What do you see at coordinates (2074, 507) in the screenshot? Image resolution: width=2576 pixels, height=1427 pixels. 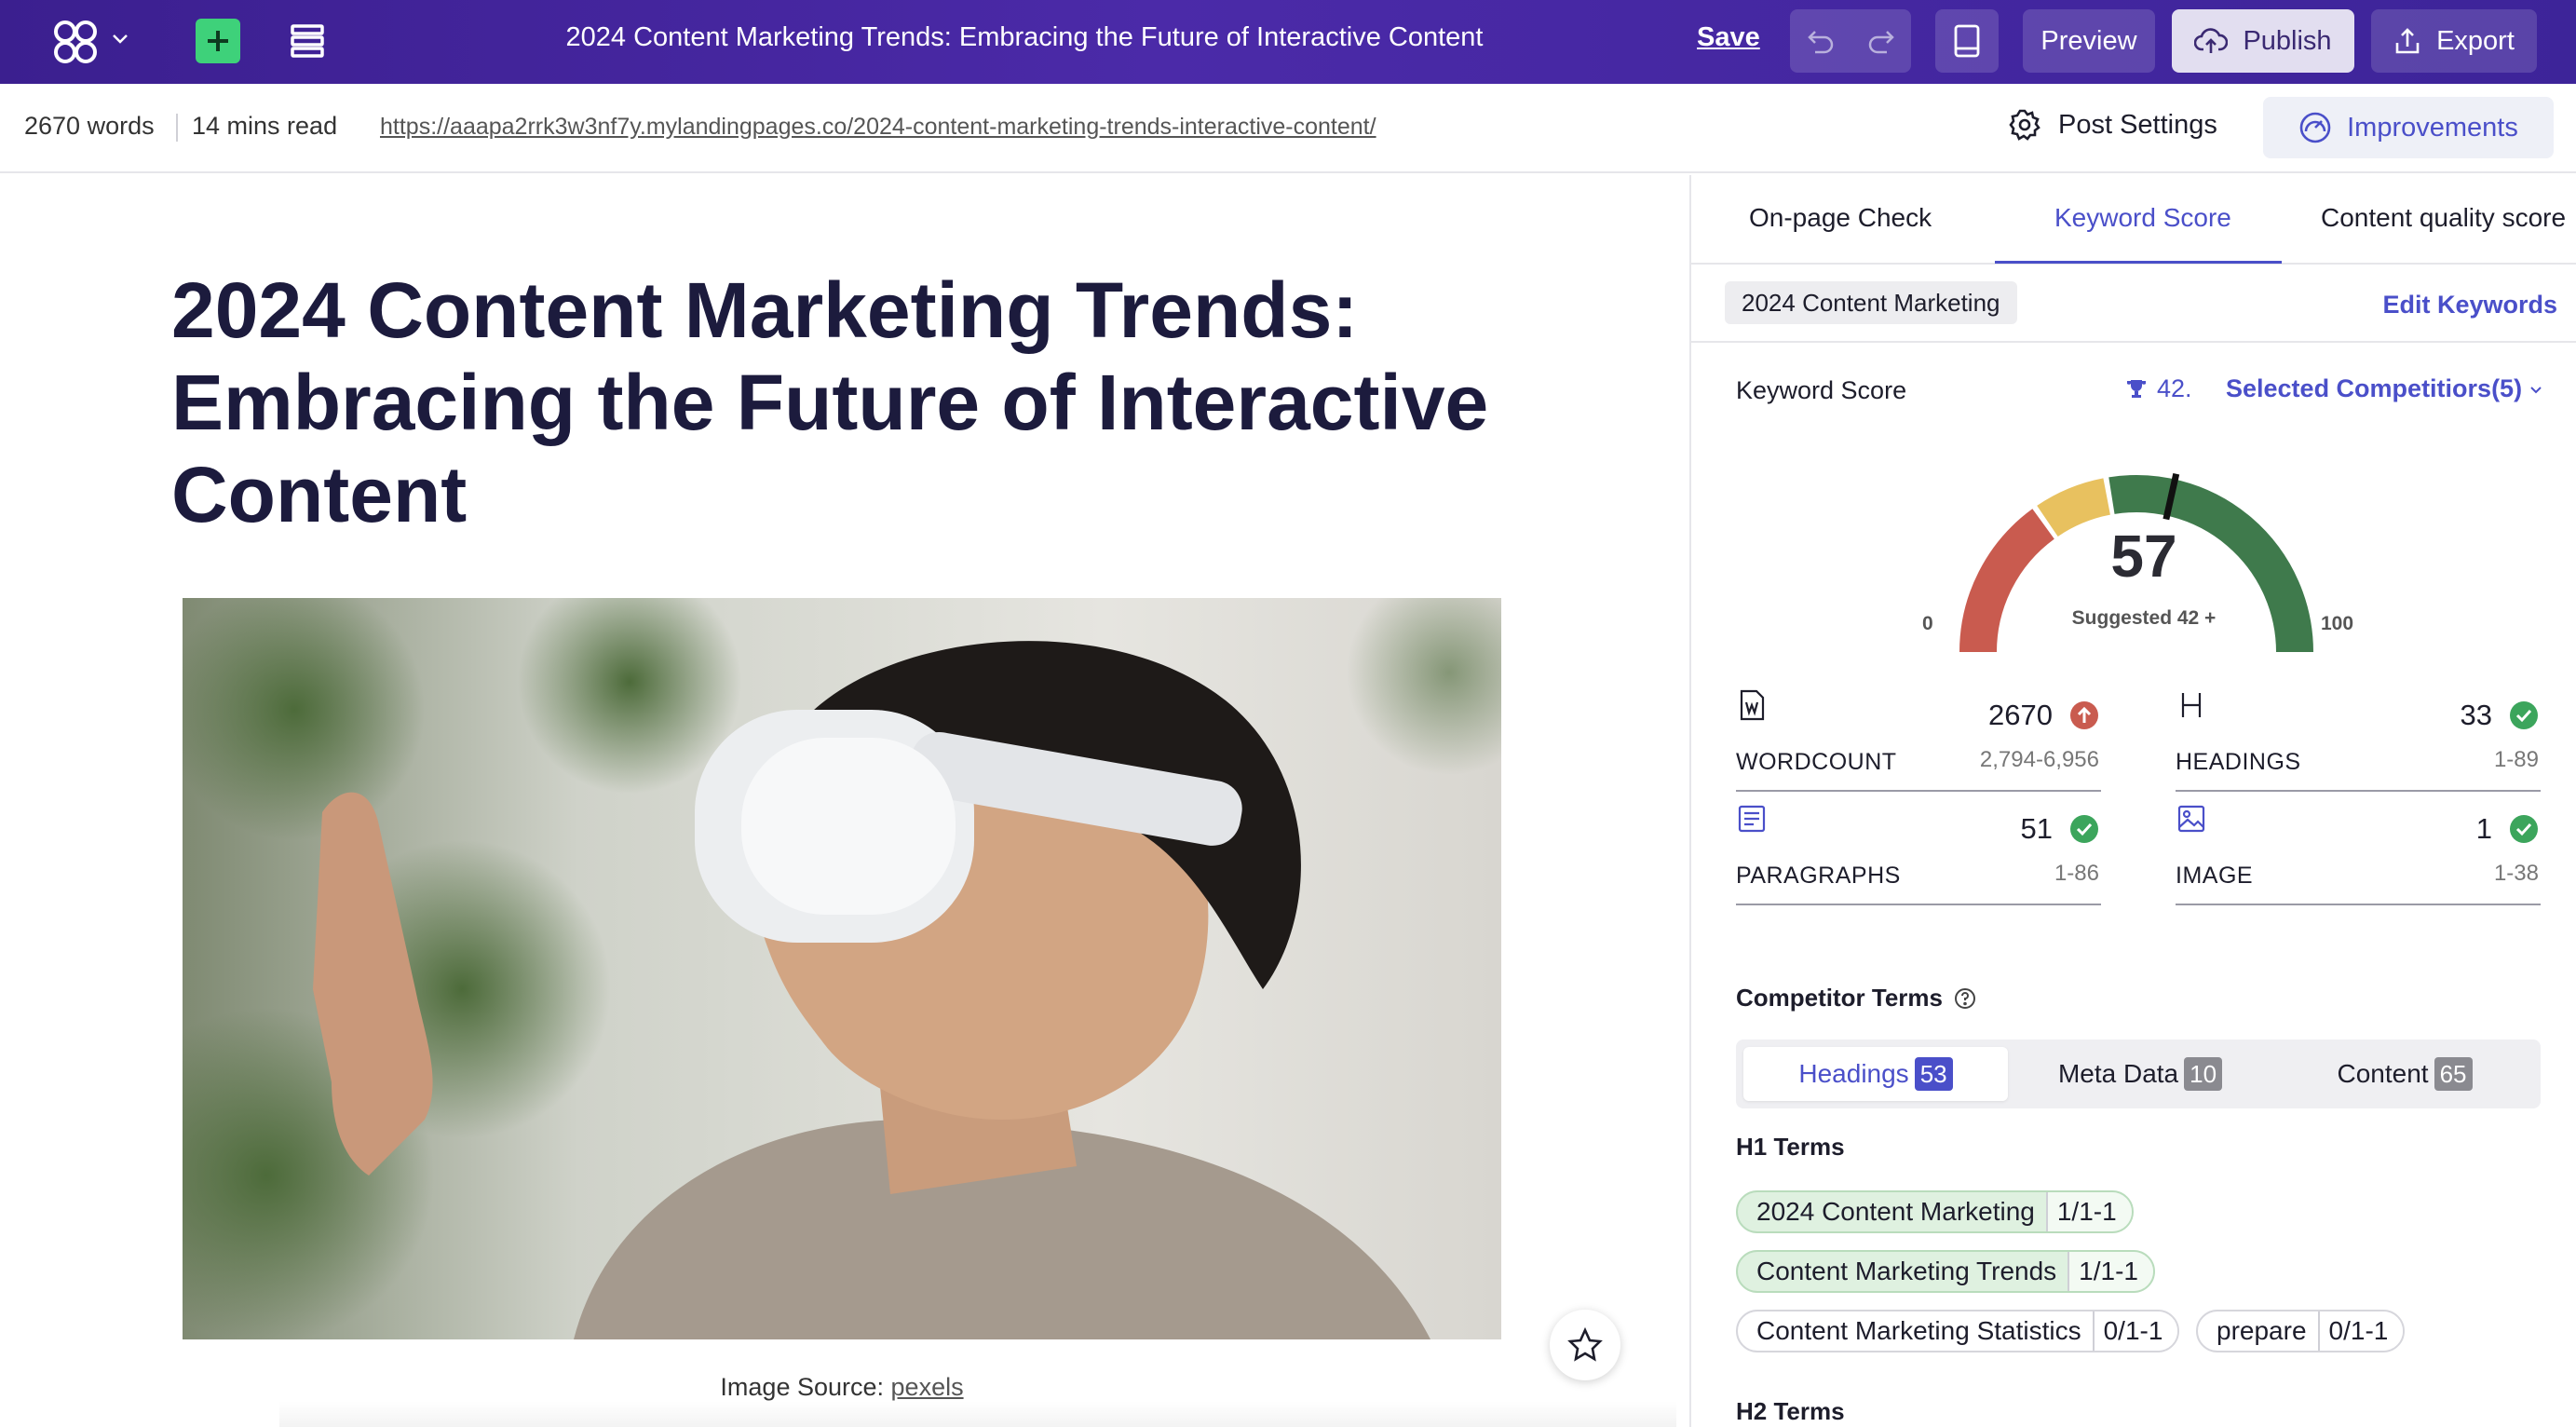 I see `gauge-segment-mid` at bounding box center [2074, 507].